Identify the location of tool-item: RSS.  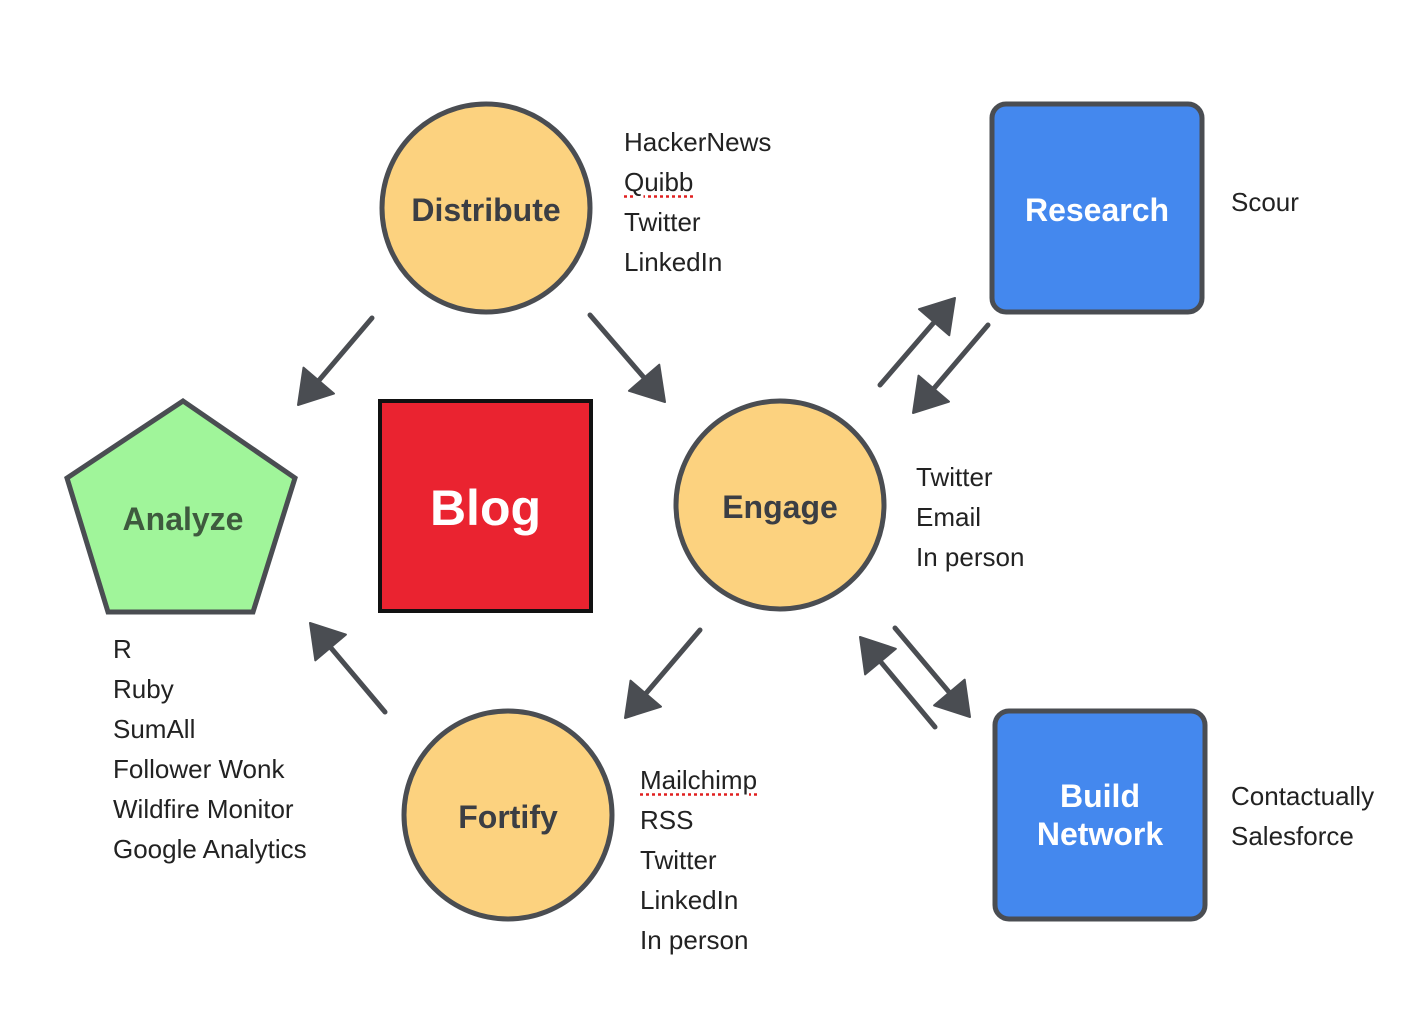
(667, 820).